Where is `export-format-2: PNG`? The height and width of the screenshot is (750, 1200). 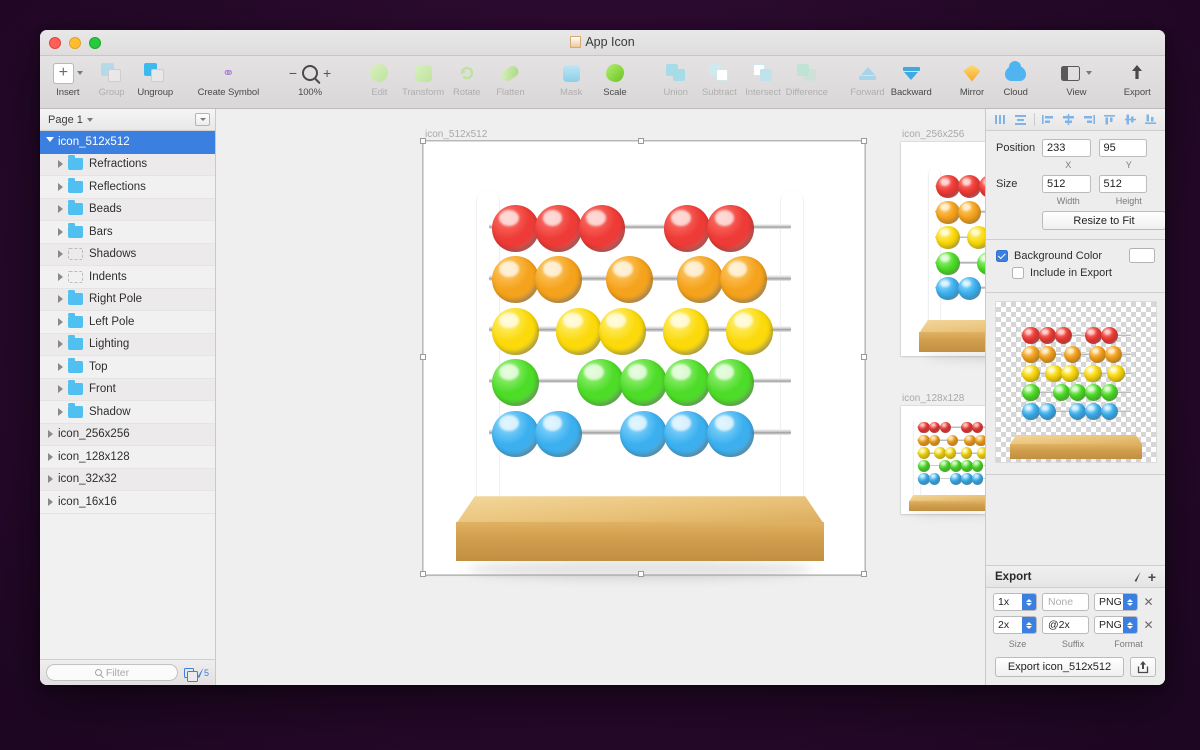
export-format-2: PNG is located at coordinates (1116, 625).